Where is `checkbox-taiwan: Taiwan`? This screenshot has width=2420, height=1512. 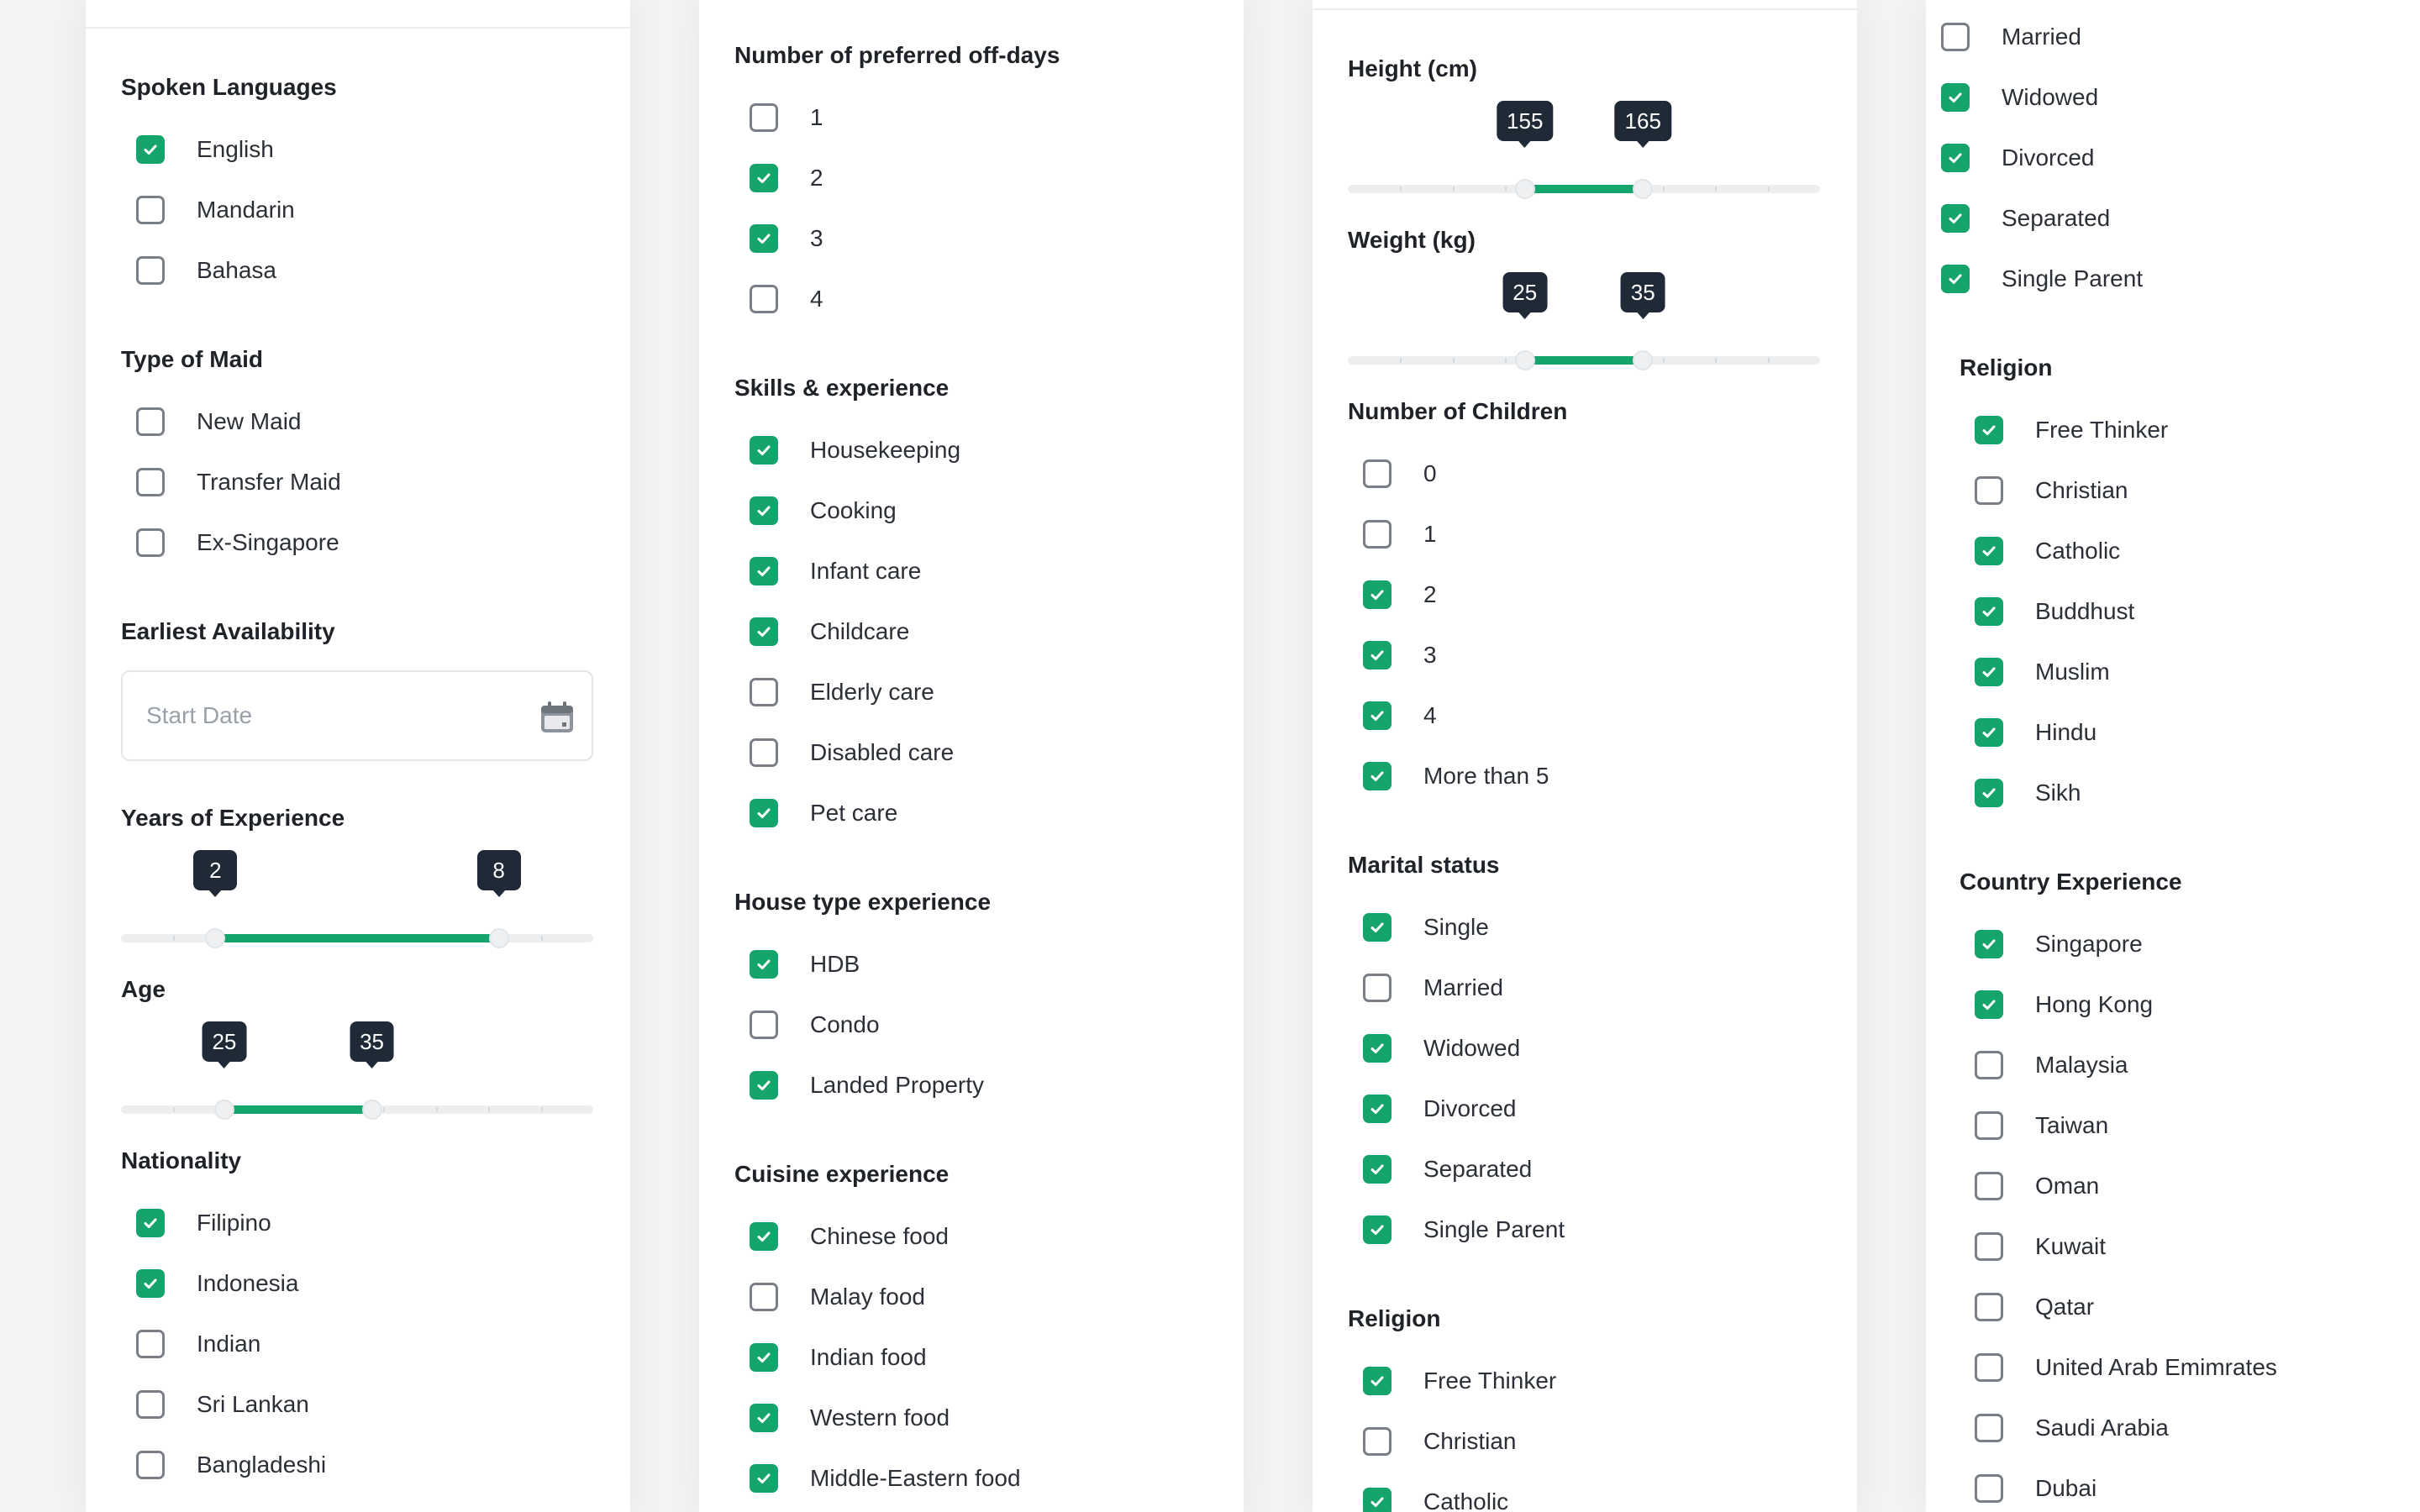
checkbox-taiwan: Taiwan is located at coordinates (2042, 1125).